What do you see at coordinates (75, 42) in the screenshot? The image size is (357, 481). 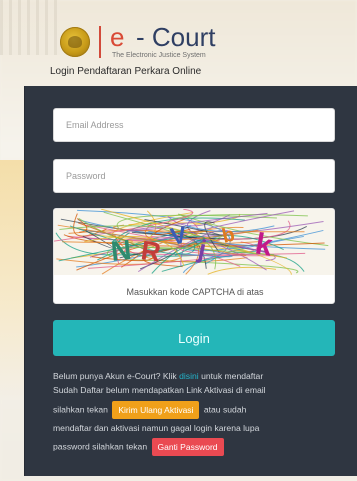 I see `supreme-court-emblem-icon` at bounding box center [75, 42].